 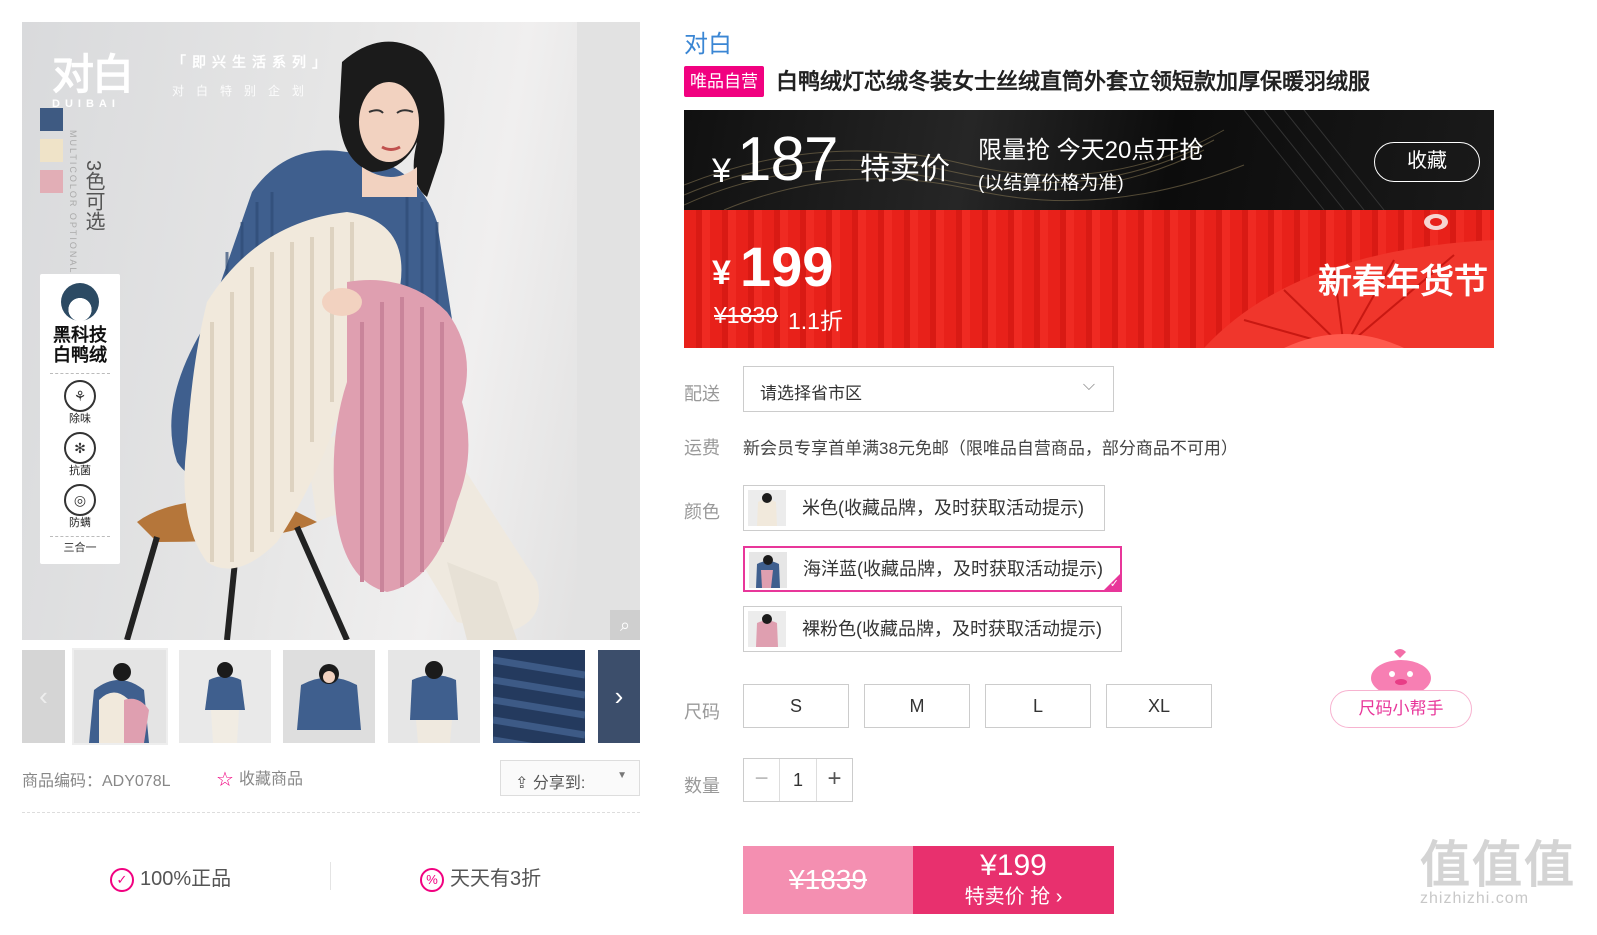 What do you see at coordinates (702, 394) in the screenshot?
I see `delivery-label: 配送` at bounding box center [702, 394].